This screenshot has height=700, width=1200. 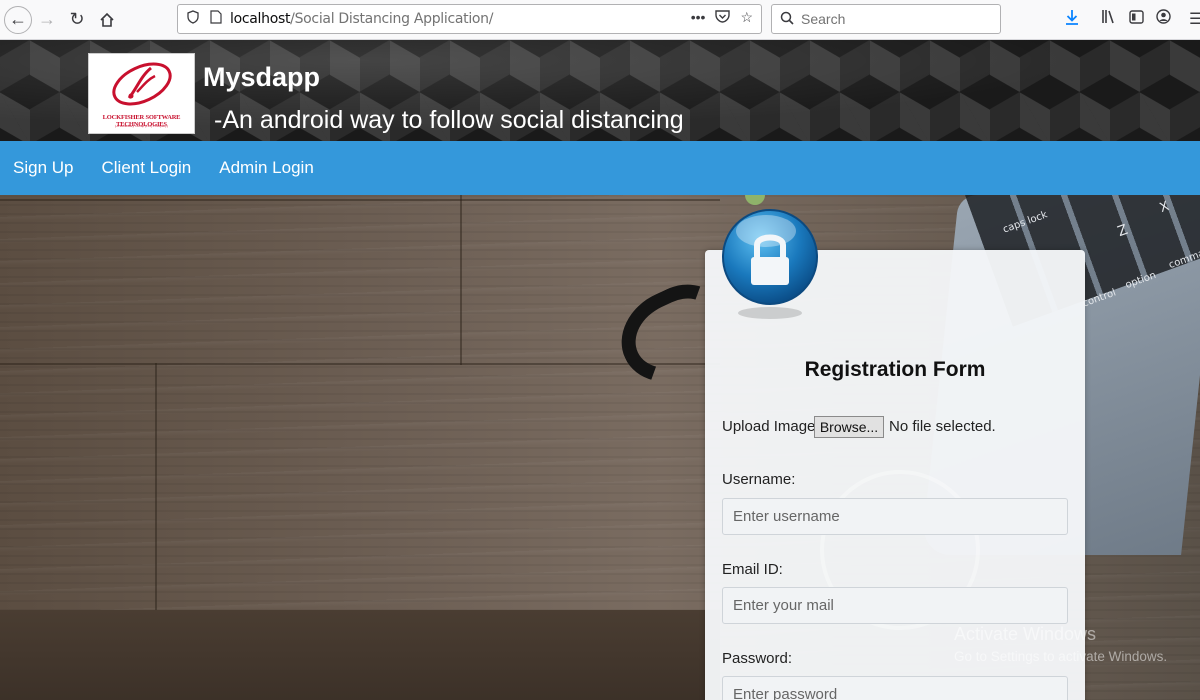 I want to click on account-icon, so click(x=1163, y=19).